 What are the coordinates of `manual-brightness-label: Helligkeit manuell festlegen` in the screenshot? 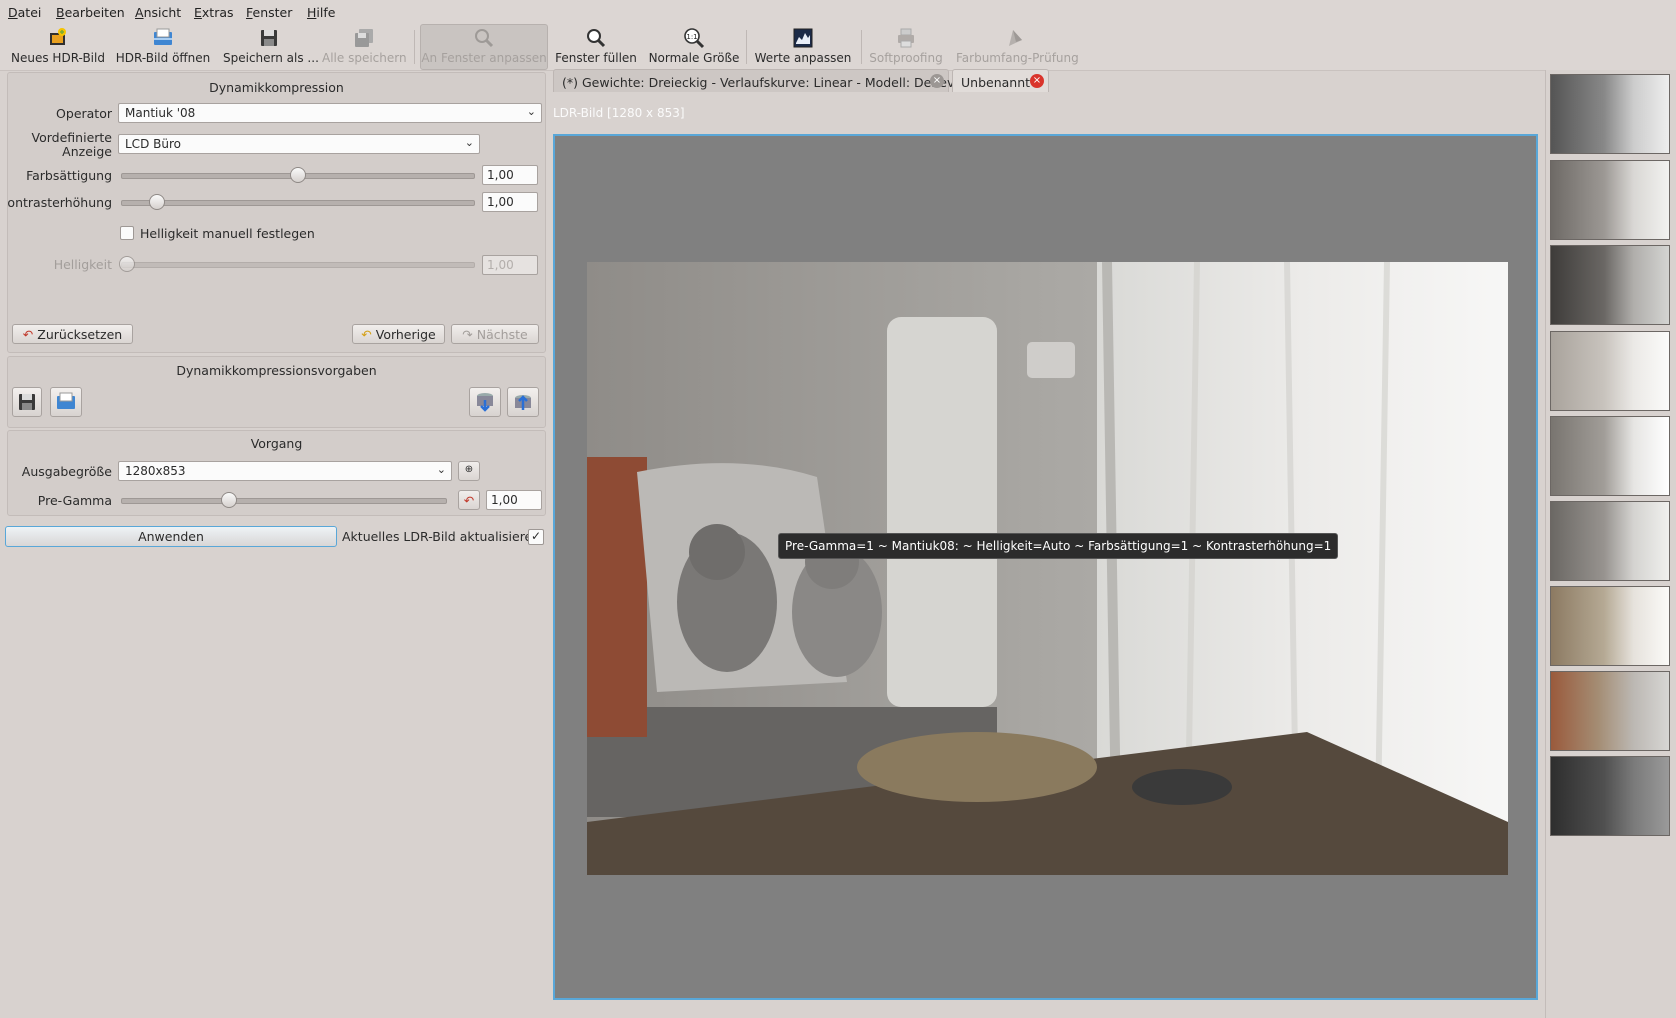 It's located at (227, 233).